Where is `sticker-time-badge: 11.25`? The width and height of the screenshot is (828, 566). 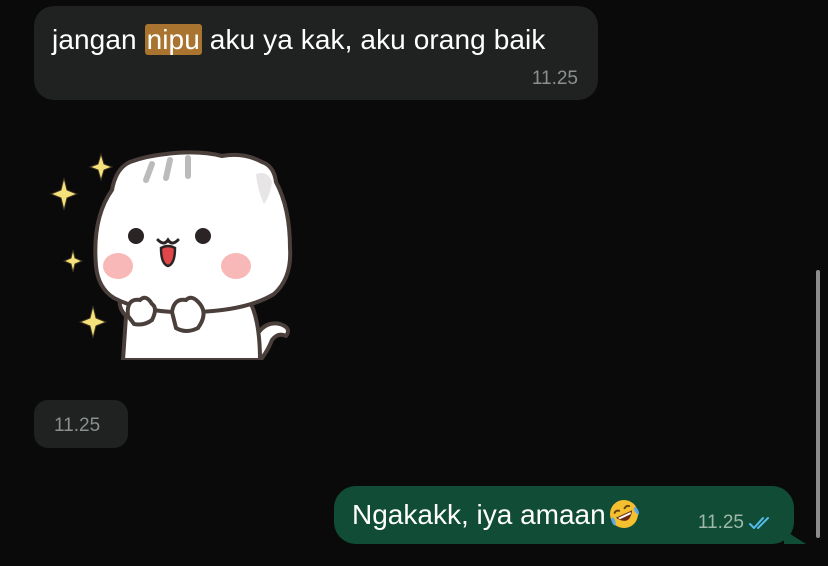
sticker-time-badge: 11.25 is located at coordinates (81, 424).